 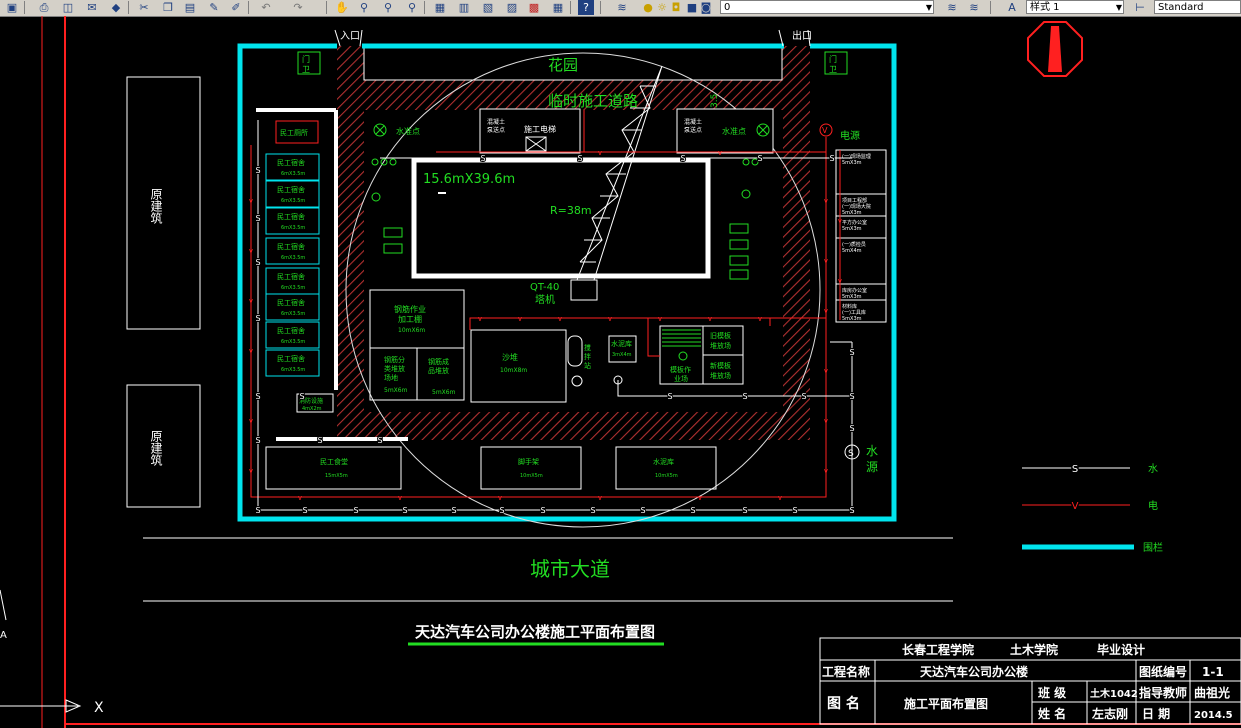 I want to click on dim-style-icon: ⊢, so click(x=1140, y=7).